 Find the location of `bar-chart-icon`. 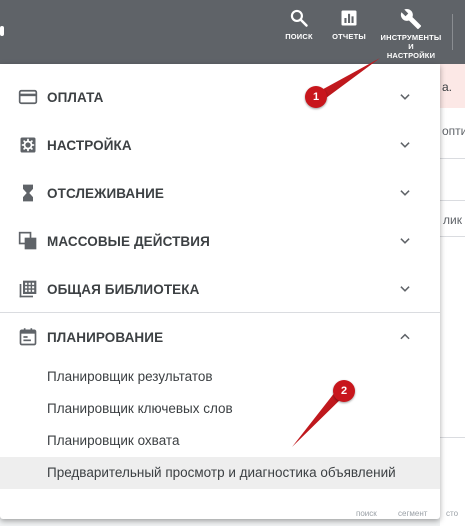

bar-chart-icon is located at coordinates (349, 18).